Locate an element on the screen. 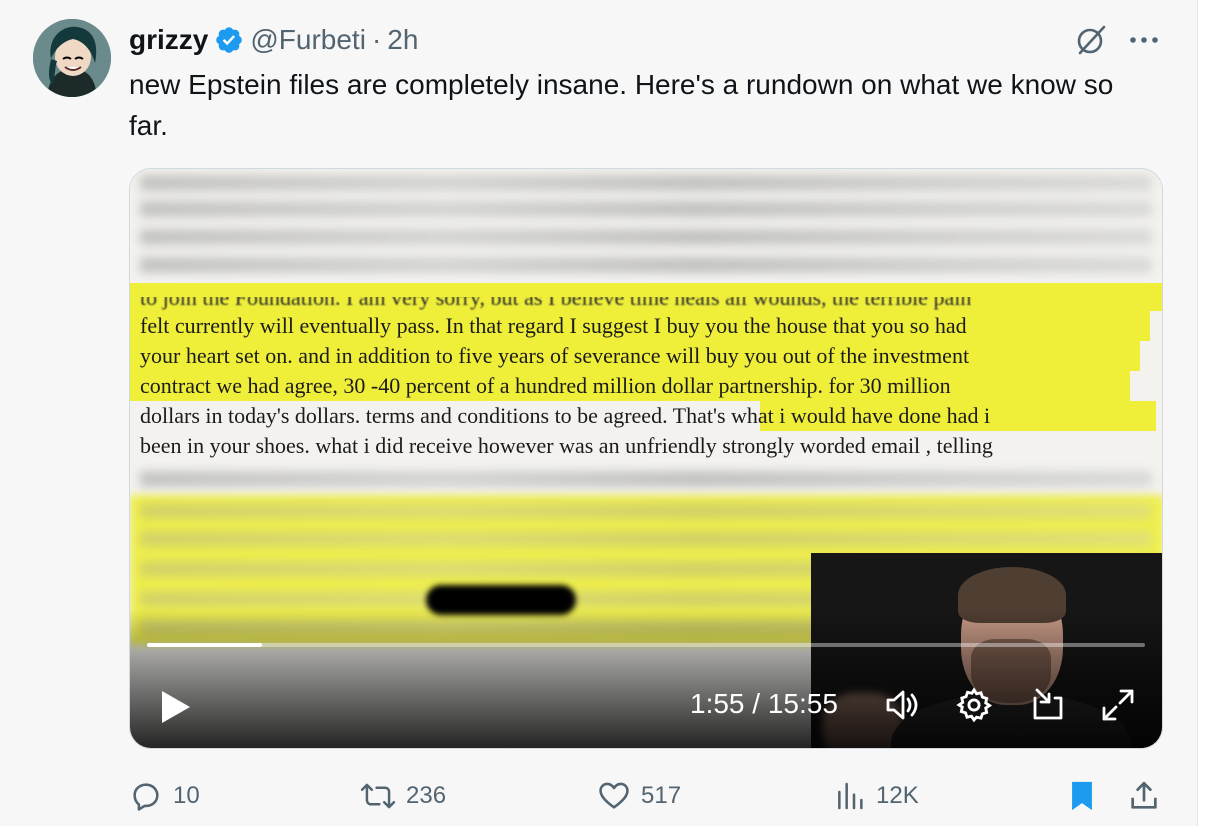  settings-icon is located at coordinates (974, 705).